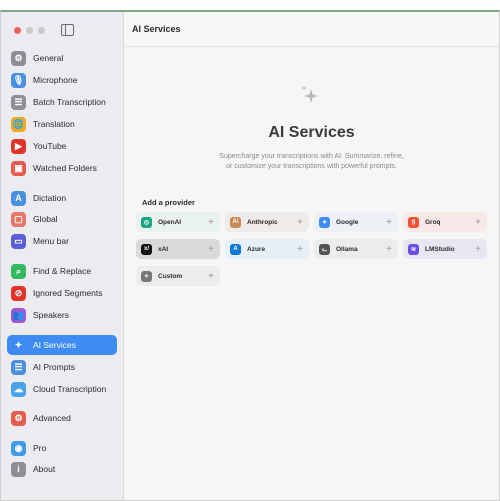  I want to click on sidebar-item-menu-bar: ▭ Menu bar, so click(62, 241).